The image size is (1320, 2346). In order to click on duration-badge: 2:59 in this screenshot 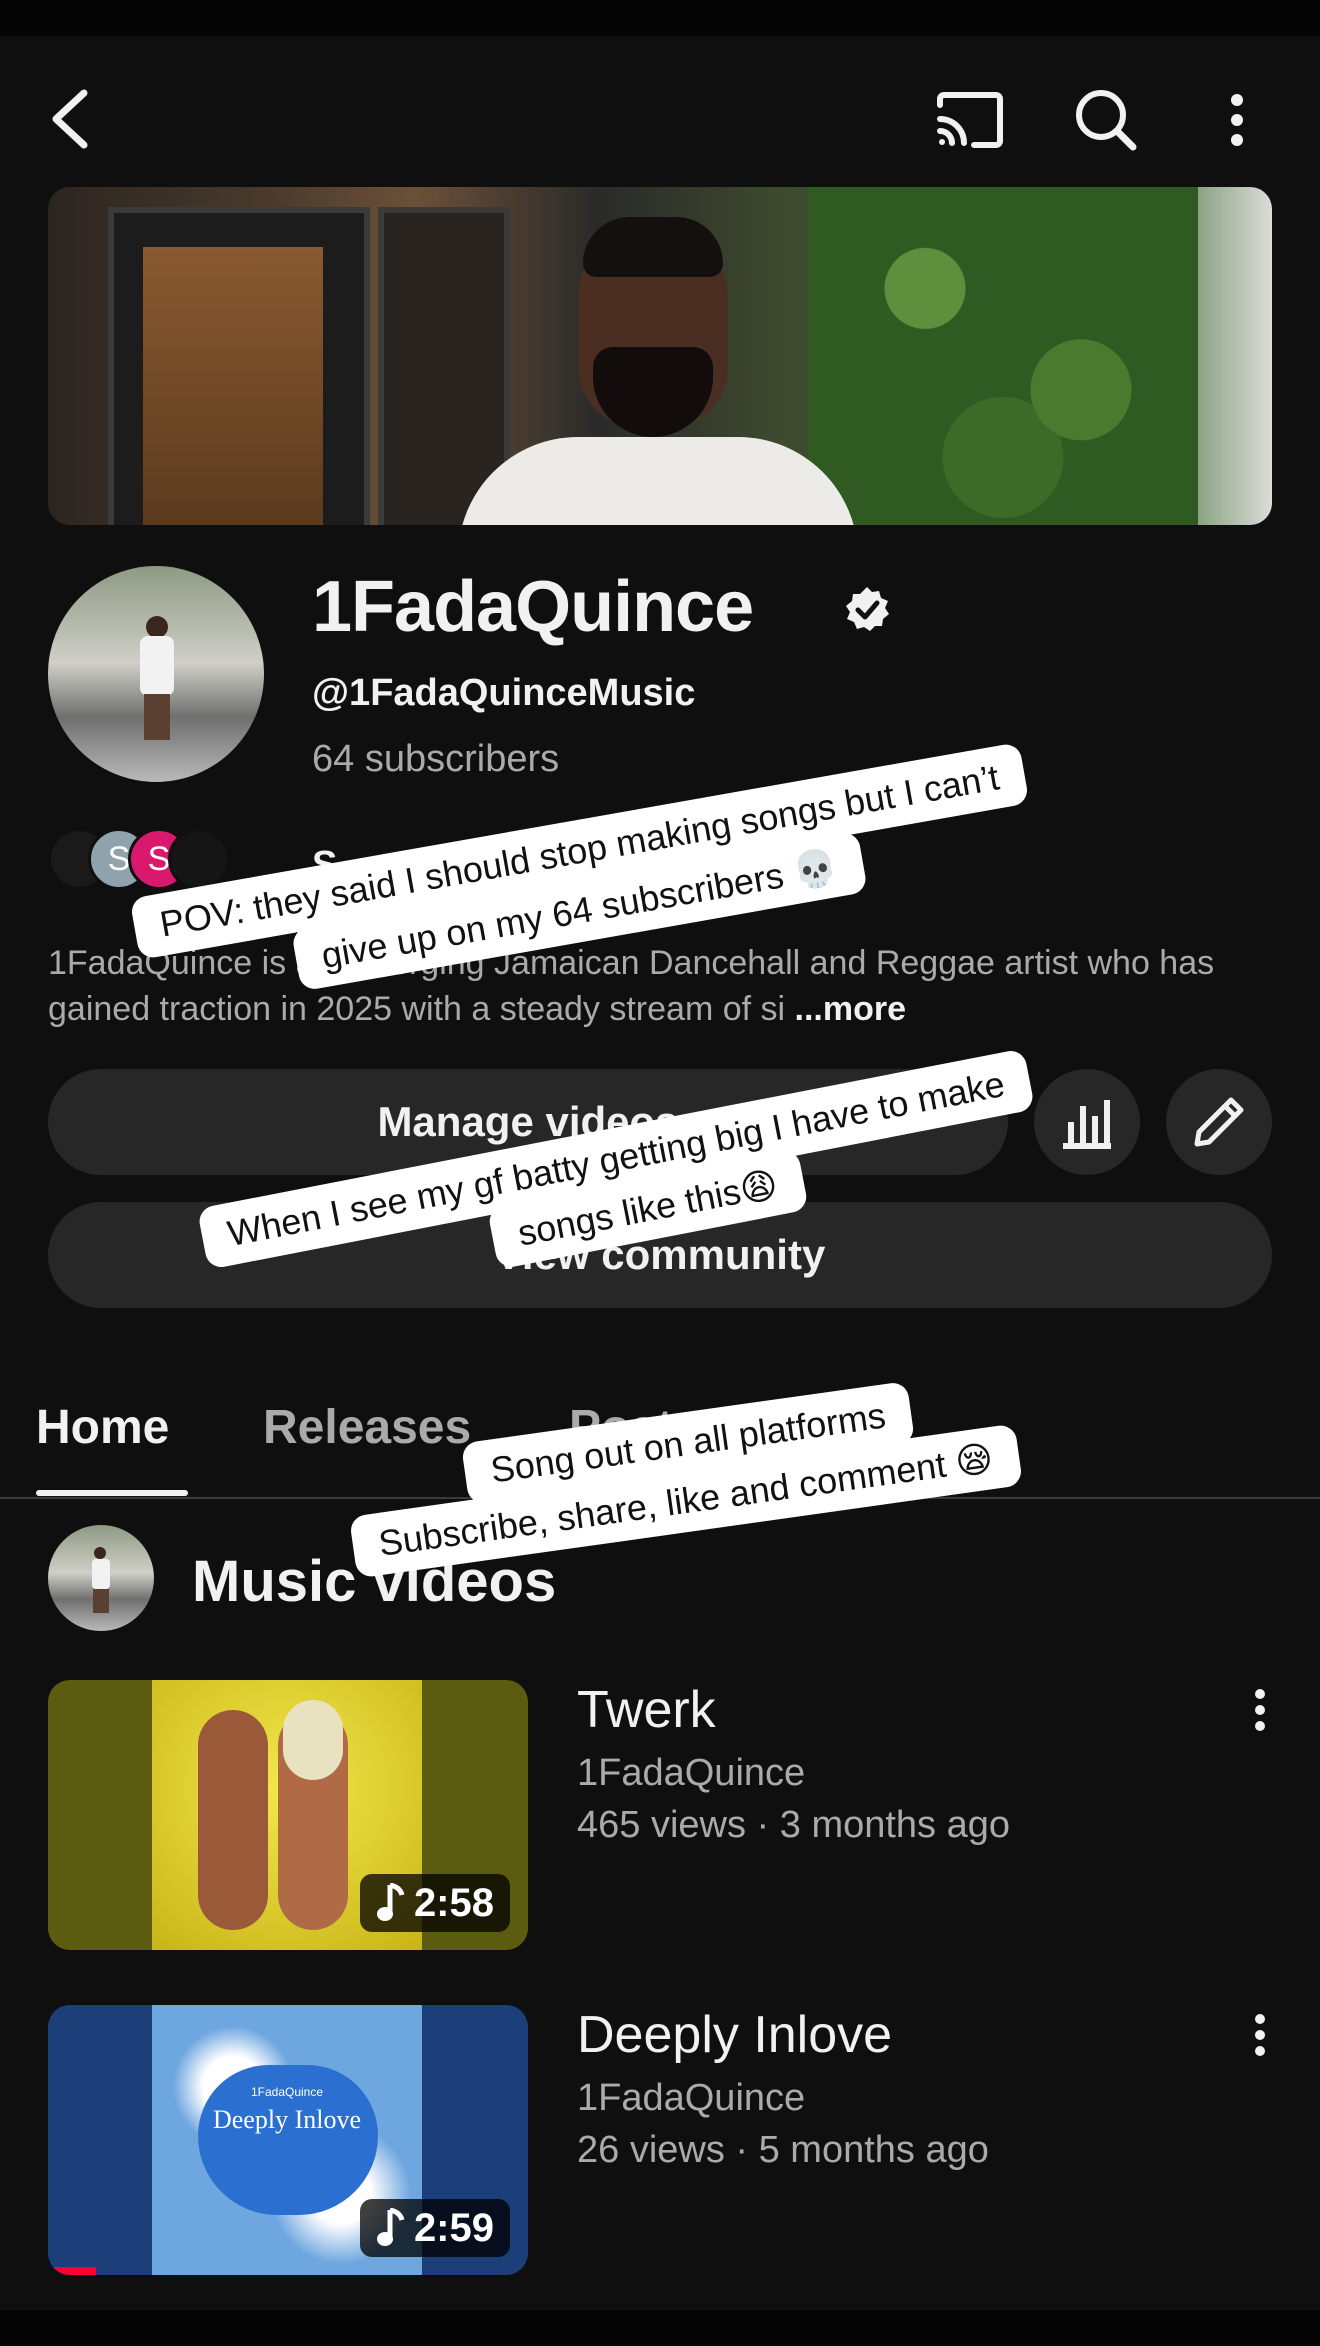, I will do `click(434, 2228)`.